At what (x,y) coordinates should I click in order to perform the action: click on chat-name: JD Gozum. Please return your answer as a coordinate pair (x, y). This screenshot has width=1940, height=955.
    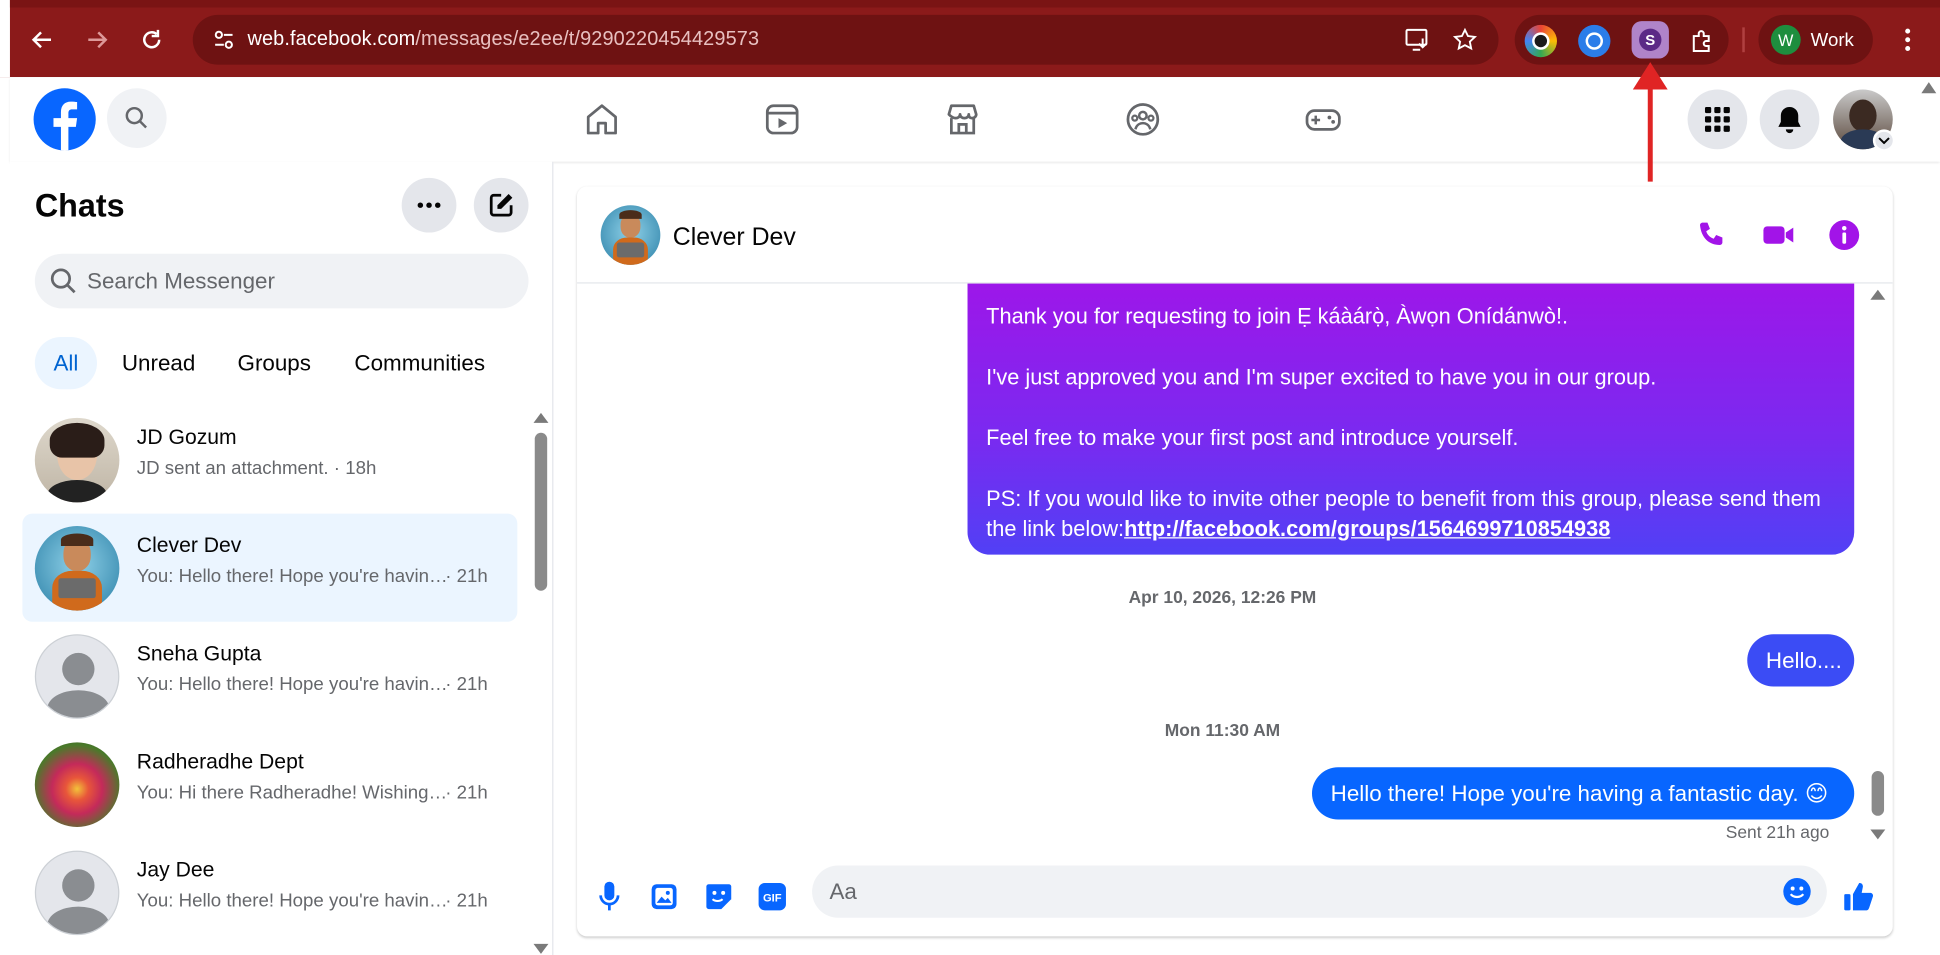
    Looking at the image, I should click on (186, 437).